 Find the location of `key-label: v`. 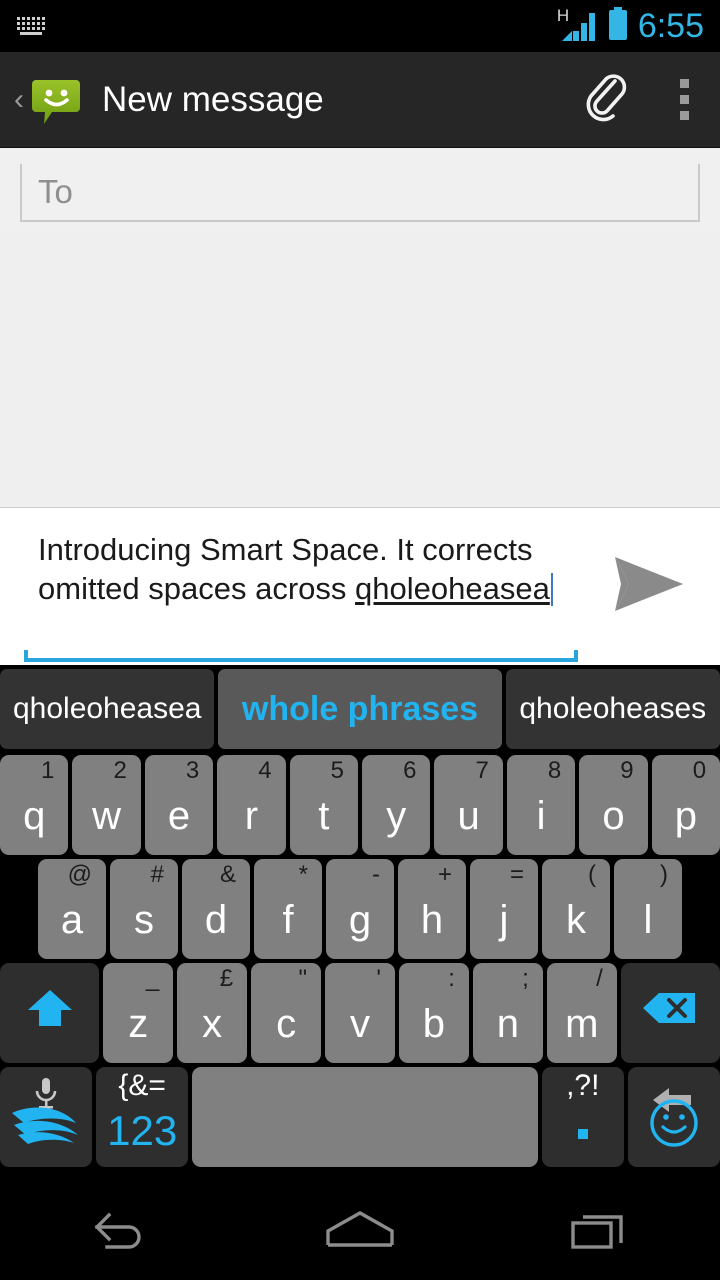

key-label: v is located at coordinates (360, 1024).